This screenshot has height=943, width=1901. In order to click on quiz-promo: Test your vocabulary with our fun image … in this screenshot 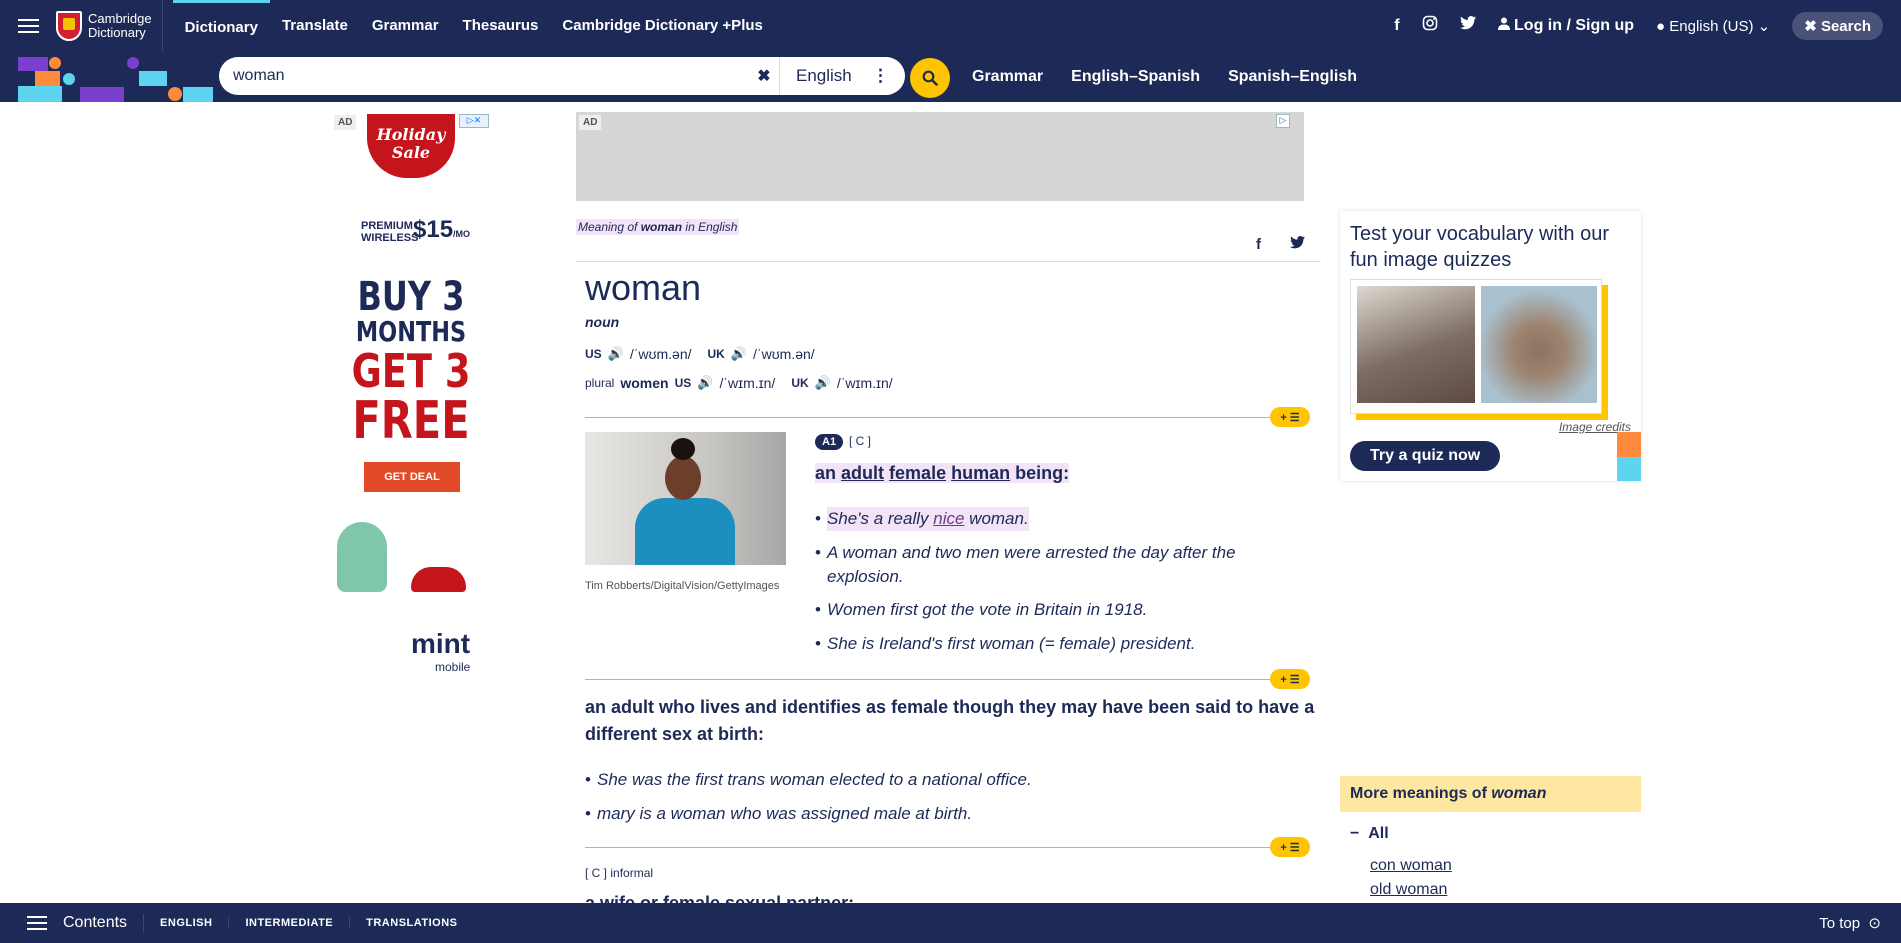, I will do `click(1490, 346)`.